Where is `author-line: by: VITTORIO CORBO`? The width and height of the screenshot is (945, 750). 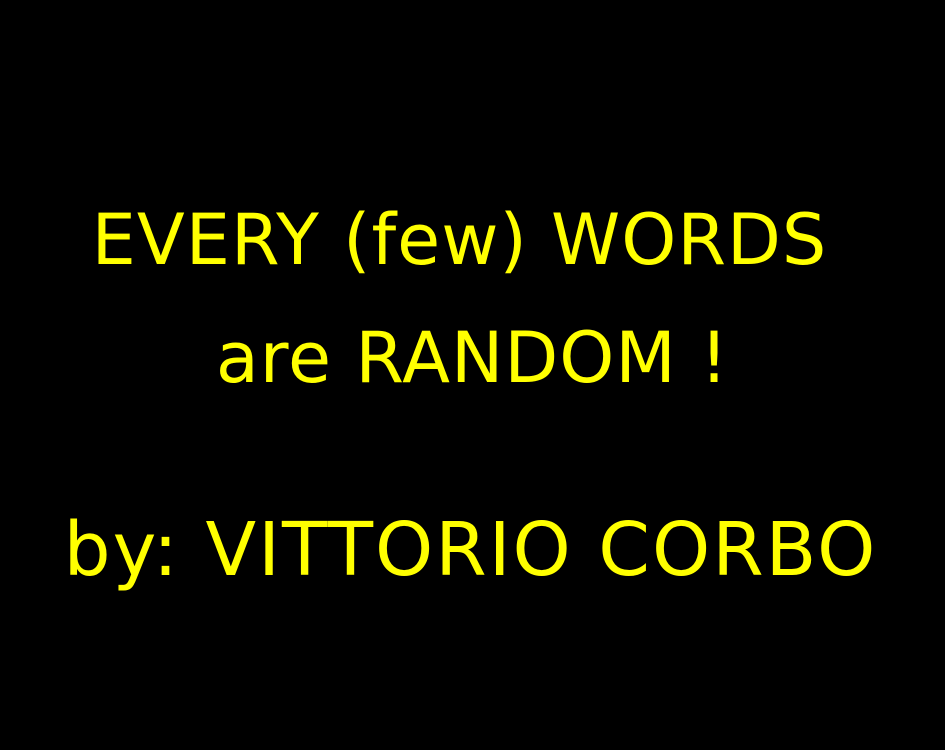
author-line: by: VITTORIO CORBO is located at coordinates (470, 550).